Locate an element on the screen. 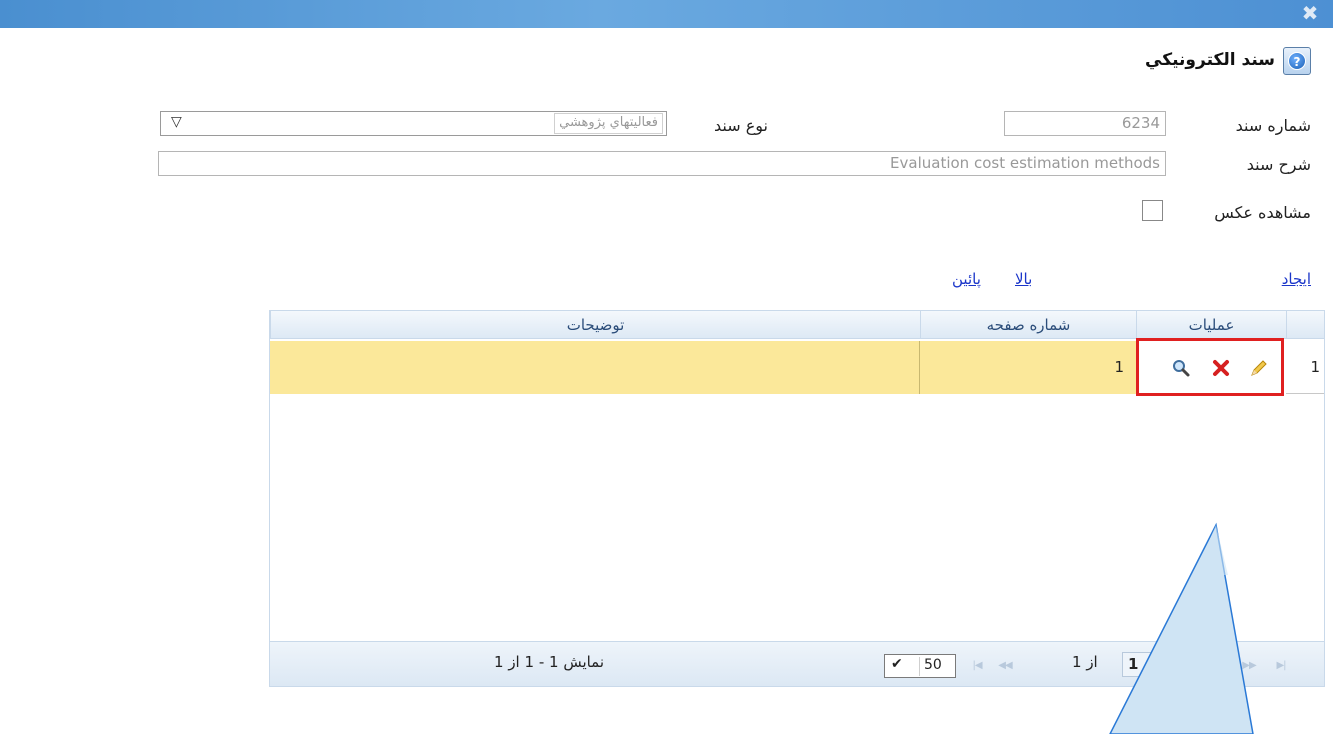 Image resolution: width=1333 pixels, height=734 pixels. column-header-page-number: شماره صفحه is located at coordinates (1028, 325).